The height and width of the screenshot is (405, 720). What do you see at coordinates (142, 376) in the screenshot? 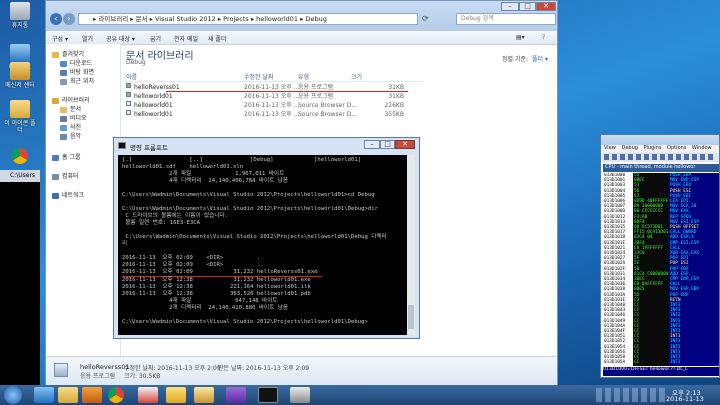
I see `details-size: 크기: 30.5KB` at bounding box center [142, 376].